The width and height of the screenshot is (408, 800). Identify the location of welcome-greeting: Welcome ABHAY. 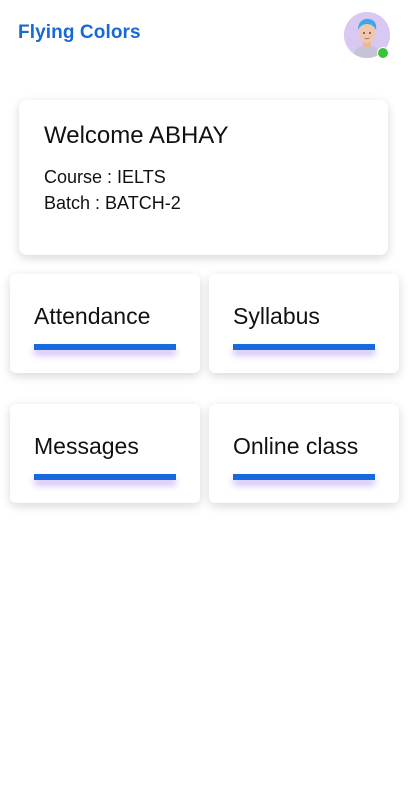
(136, 135).